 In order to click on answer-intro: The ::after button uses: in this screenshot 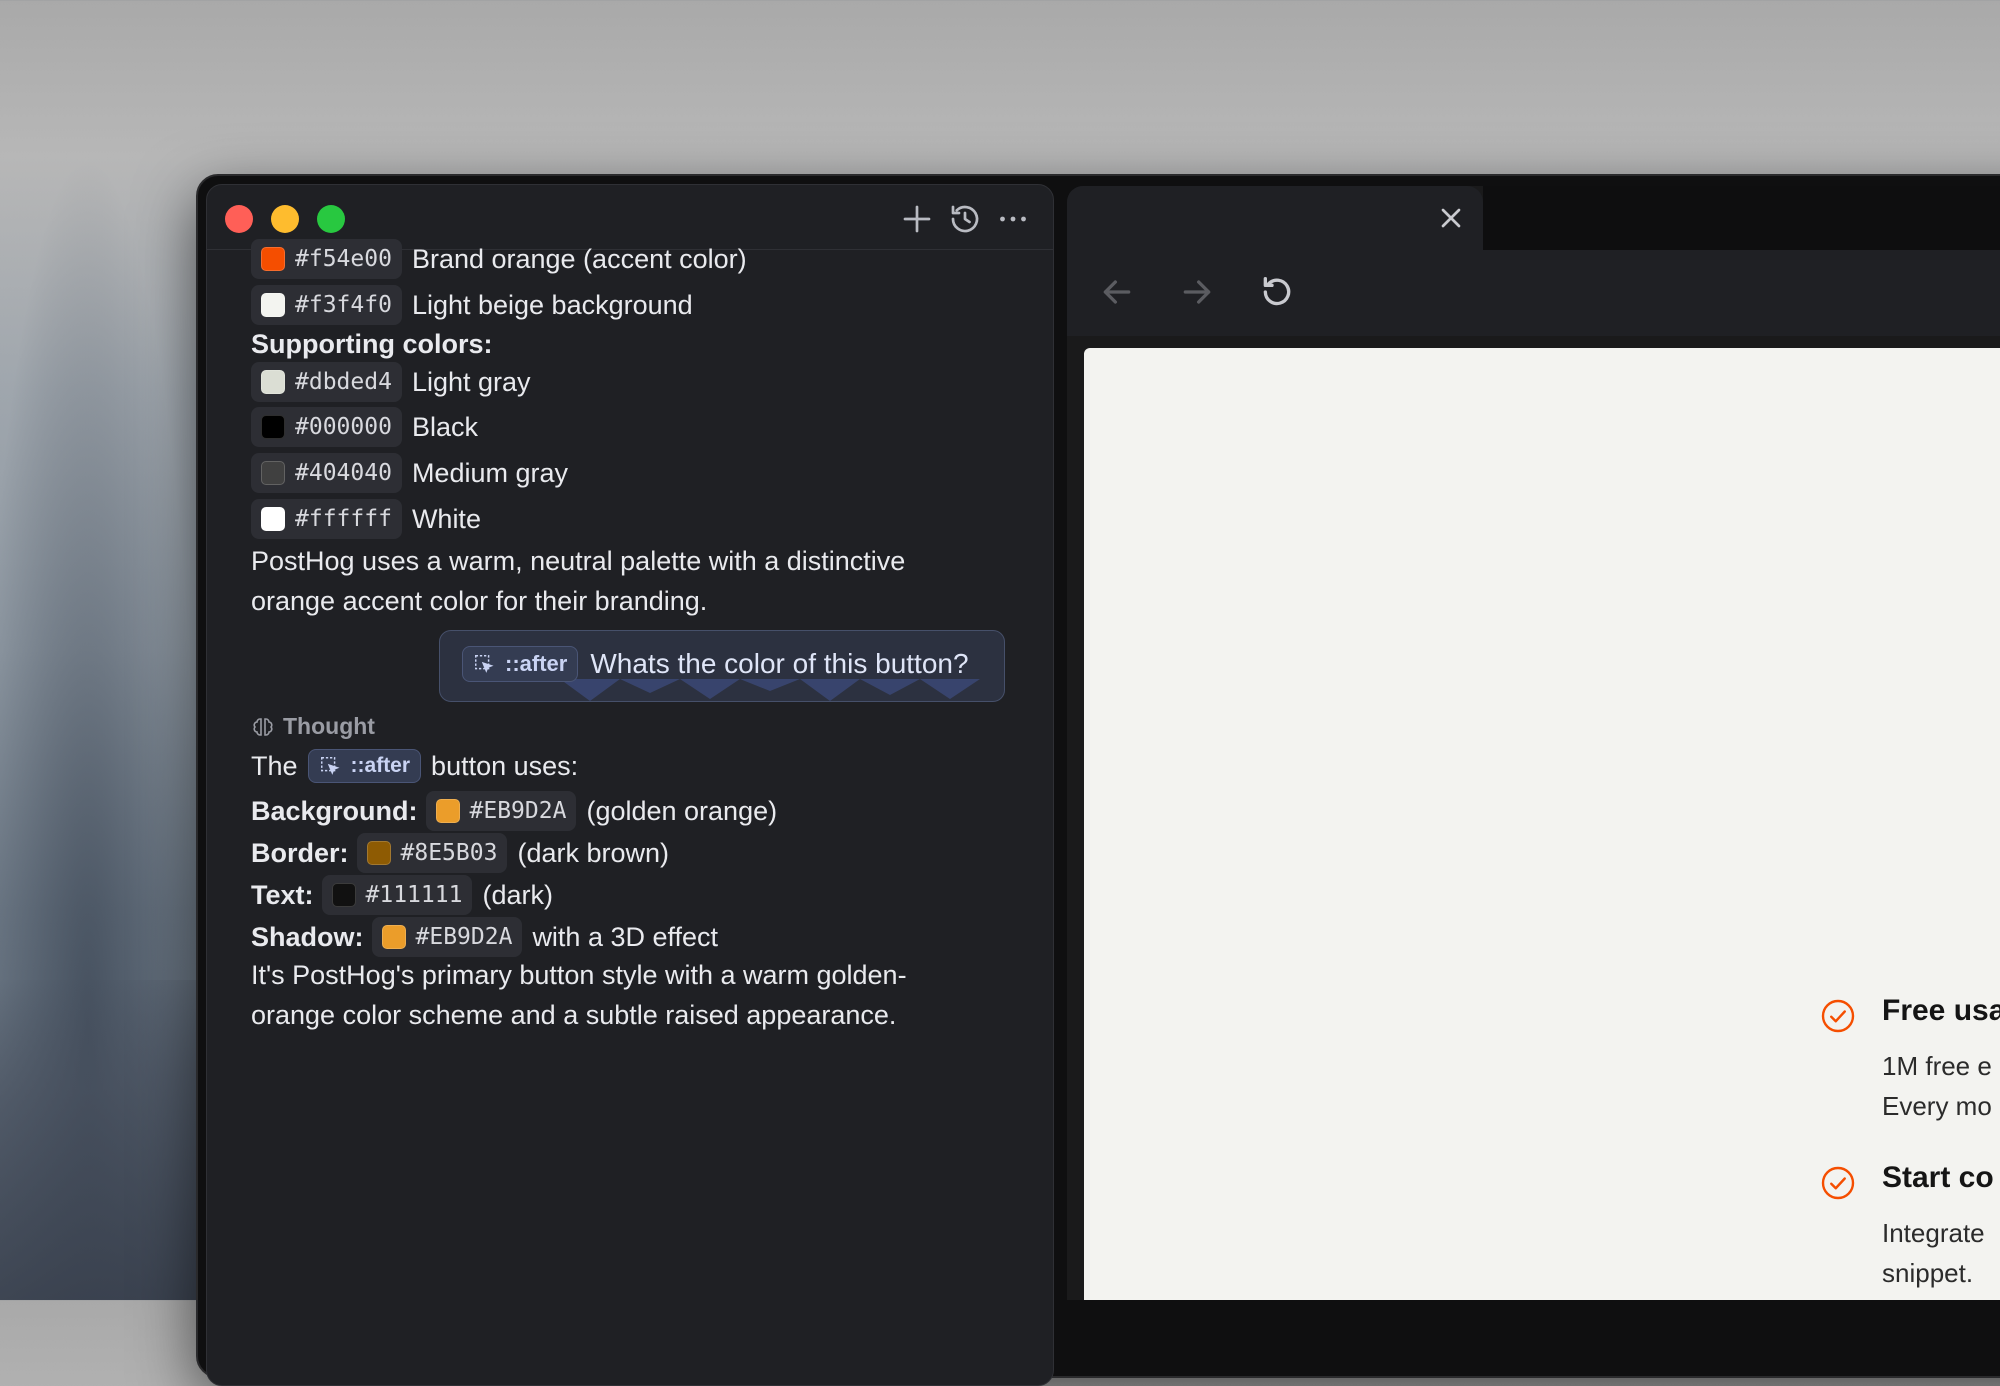, I will do `click(414, 766)`.